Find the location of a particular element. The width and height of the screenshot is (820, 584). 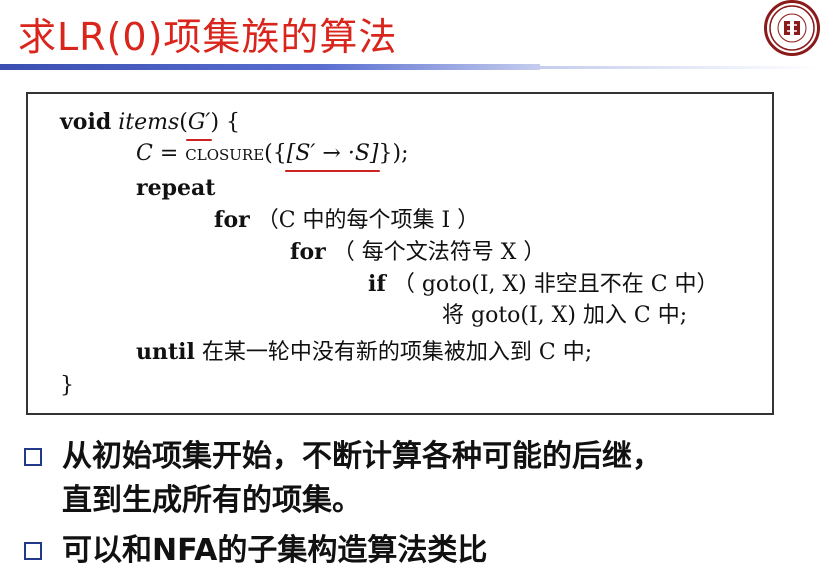

bullet-text-2: 可以和NFA的子集构造算法类比 is located at coordinates (275, 550).